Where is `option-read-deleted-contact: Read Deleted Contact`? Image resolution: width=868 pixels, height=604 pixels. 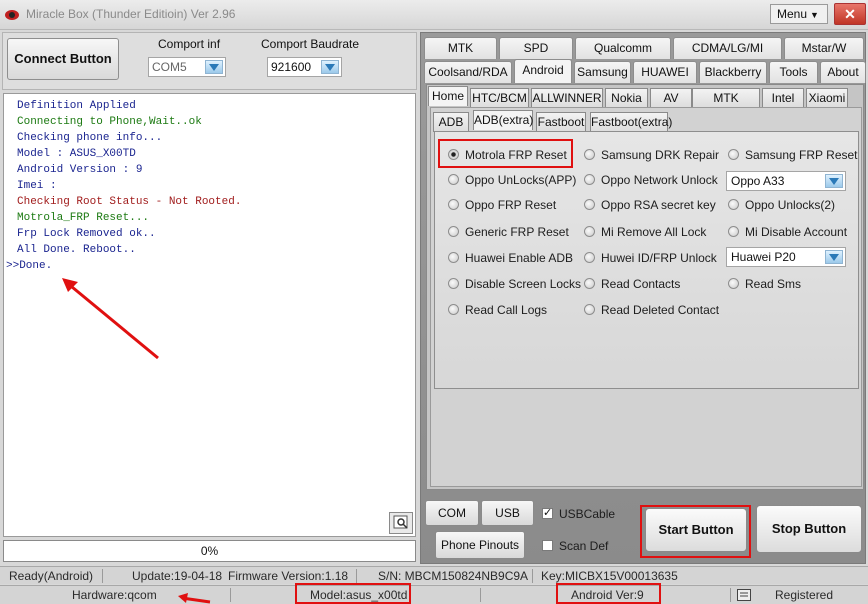
option-read-deleted-contact: Read Deleted Contact is located at coordinates (651, 310).